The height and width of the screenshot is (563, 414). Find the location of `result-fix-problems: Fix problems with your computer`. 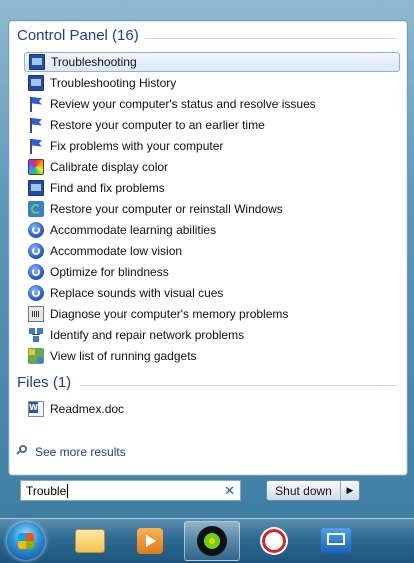

result-fix-problems: Fix problems with your computer is located at coordinates (212, 146).